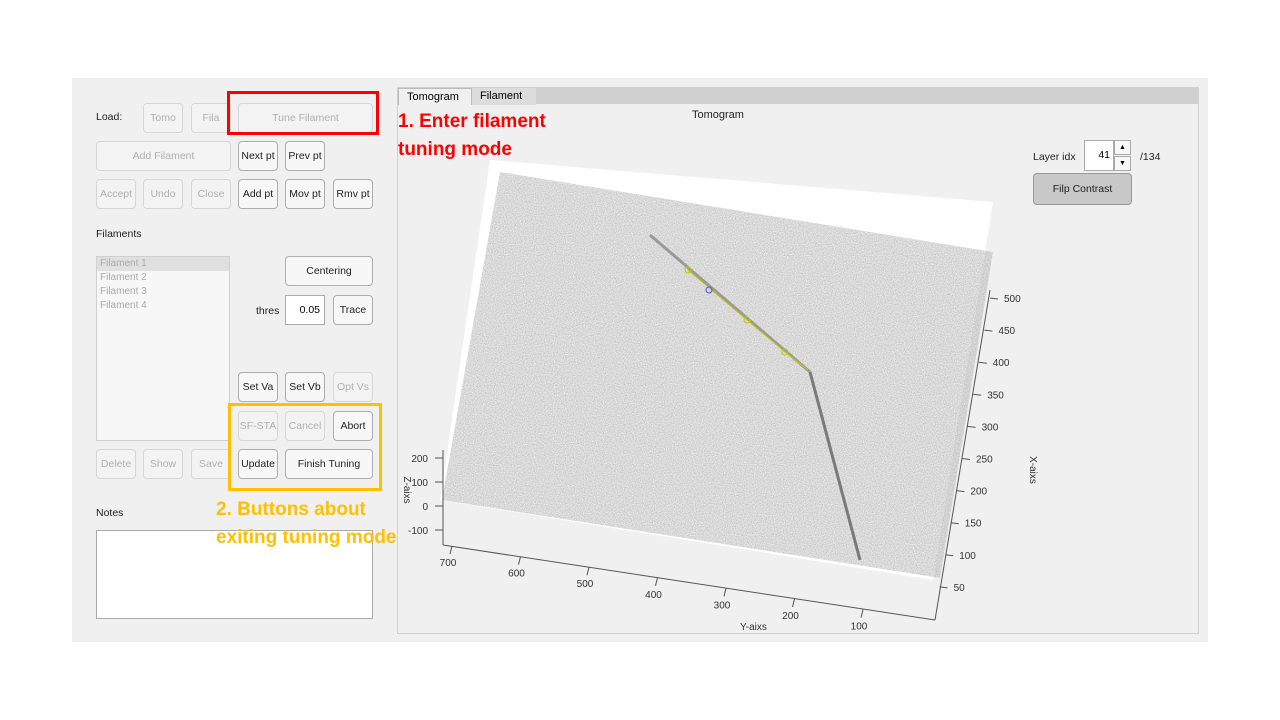  I want to click on y-tick-label: 200, so click(790, 616).